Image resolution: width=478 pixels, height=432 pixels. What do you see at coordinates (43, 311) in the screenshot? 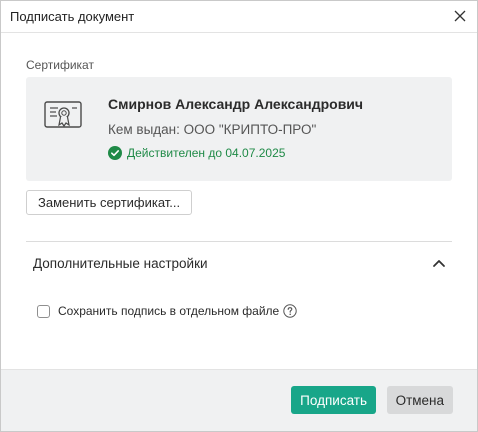
I see `save-separate-file-checkbox` at bounding box center [43, 311].